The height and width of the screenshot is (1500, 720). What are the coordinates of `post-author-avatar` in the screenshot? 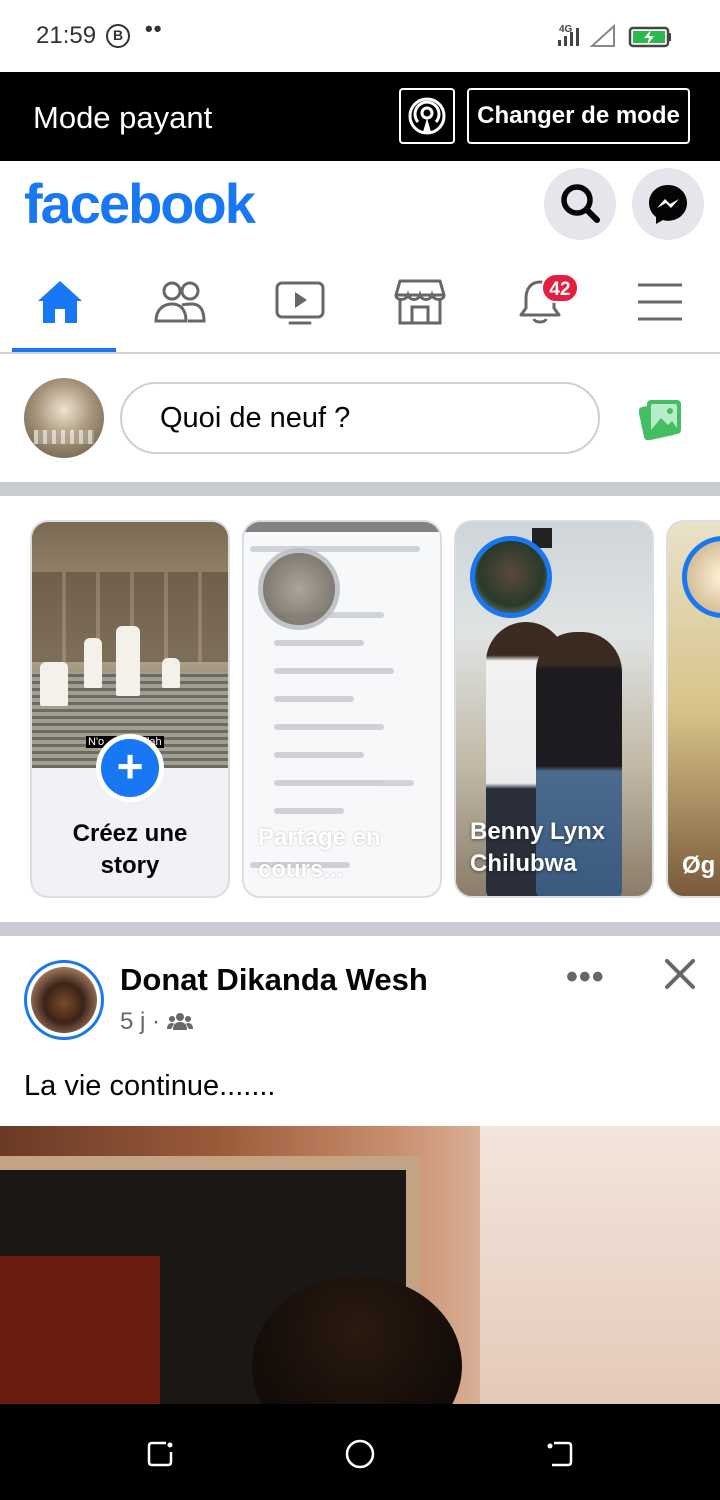 It's located at (64, 1000).